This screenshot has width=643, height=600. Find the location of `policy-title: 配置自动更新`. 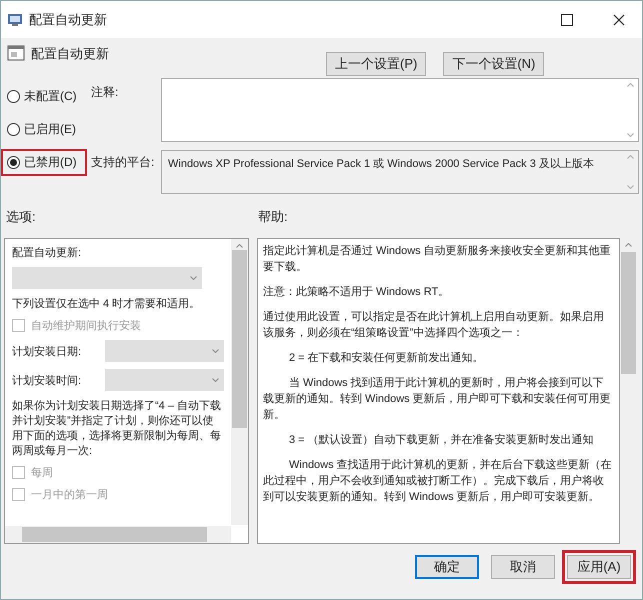

policy-title: 配置自动更新 is located at coordinates (70, 54).